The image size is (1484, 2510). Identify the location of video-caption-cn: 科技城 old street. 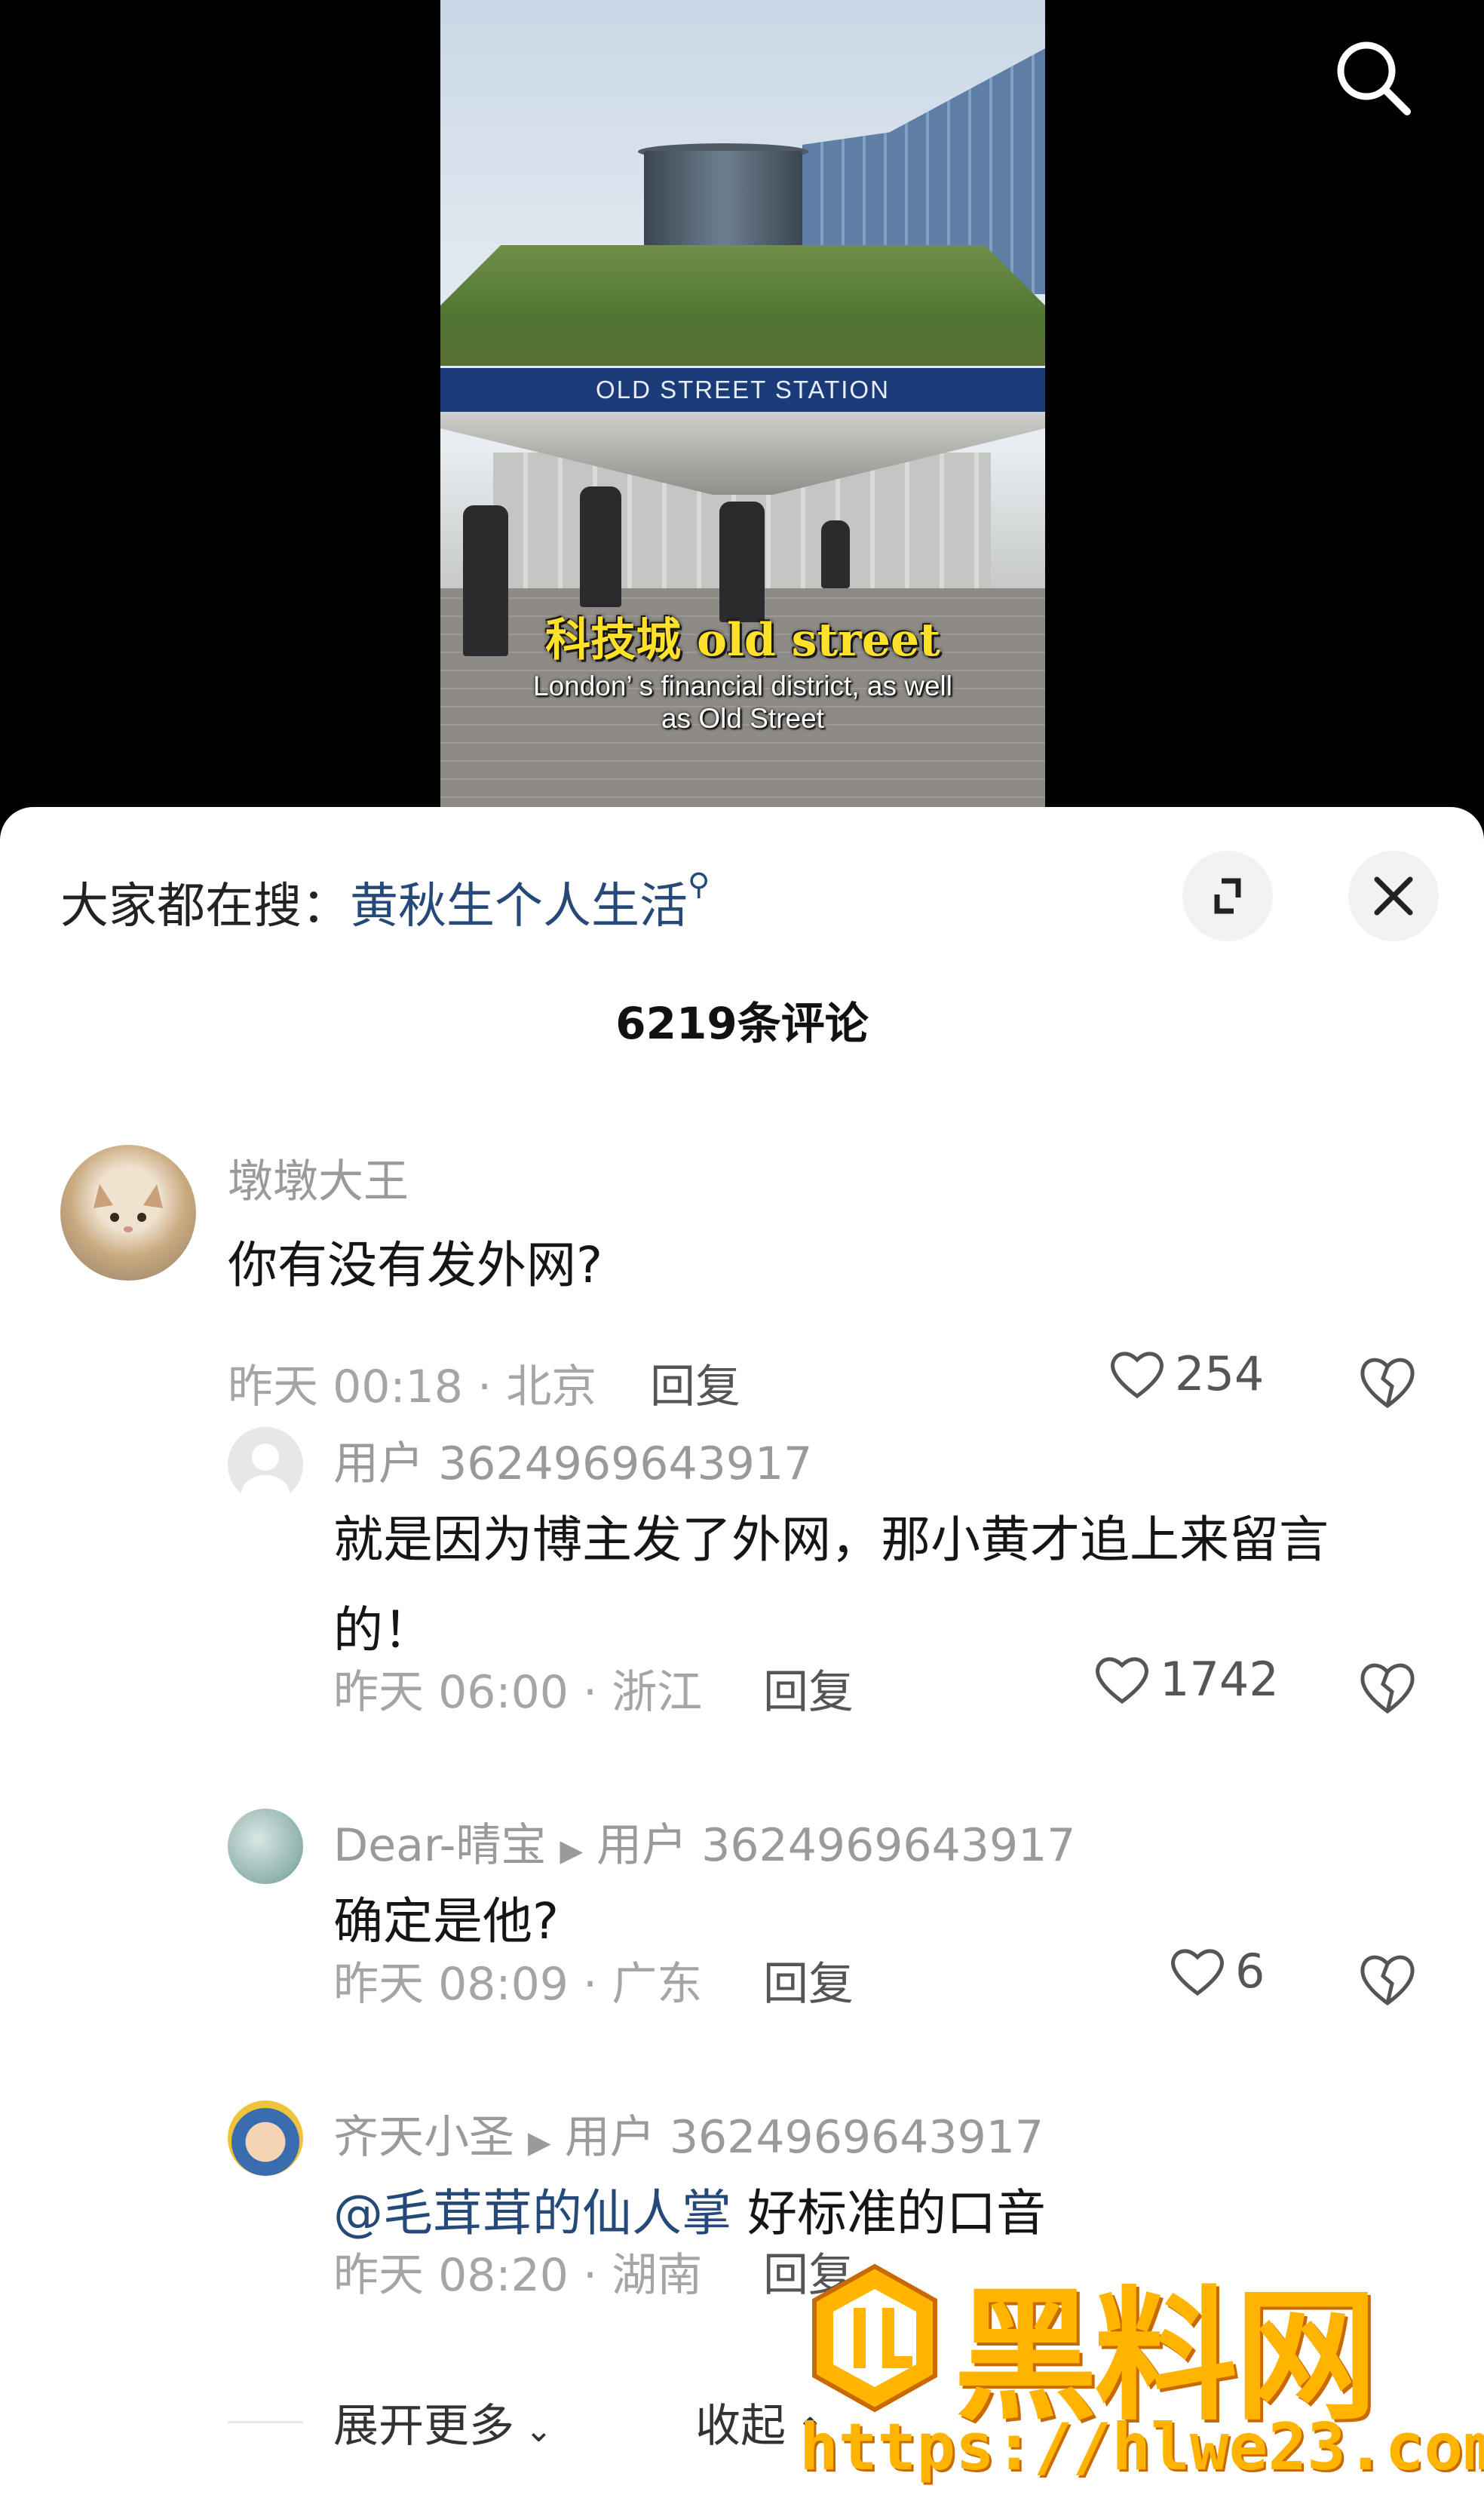
(742, 640).